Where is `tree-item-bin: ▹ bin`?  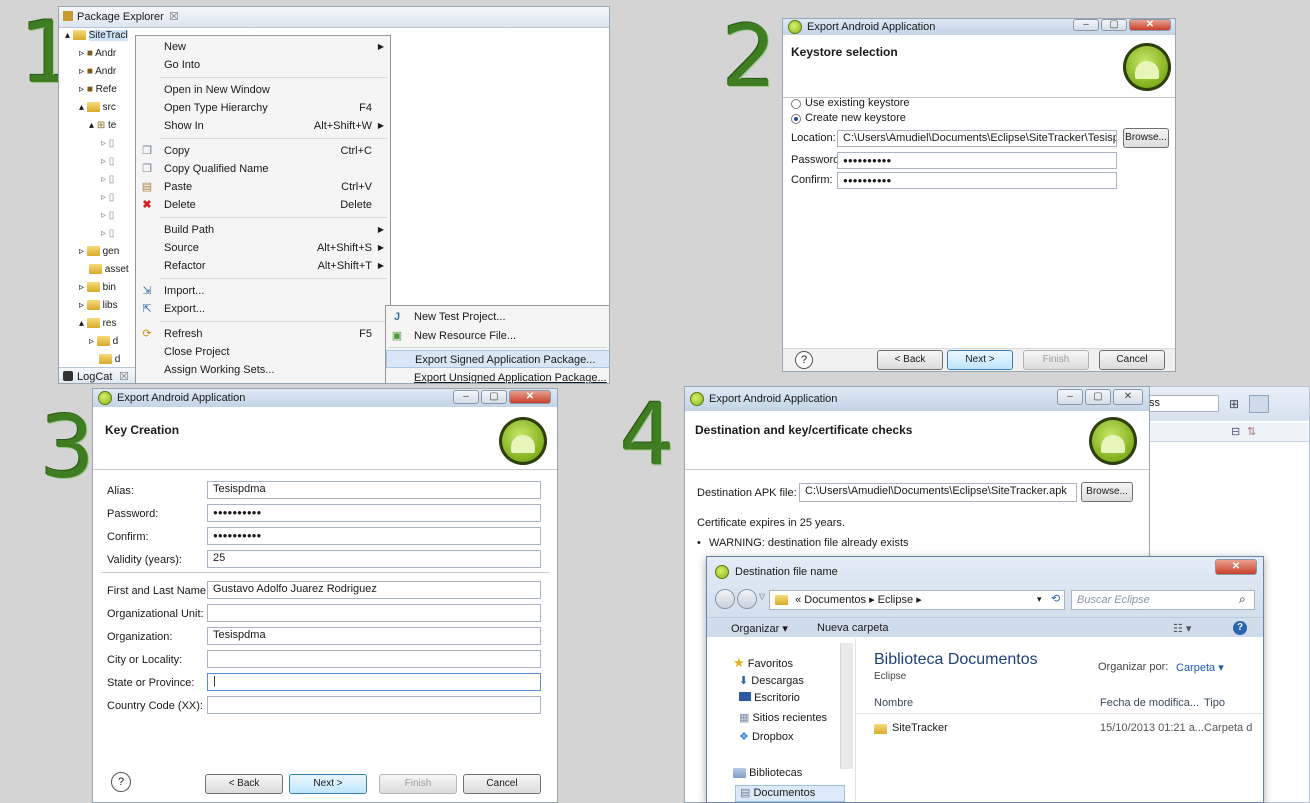 tree-item-bin: ▹ bin is located at coordinates (105, 288).